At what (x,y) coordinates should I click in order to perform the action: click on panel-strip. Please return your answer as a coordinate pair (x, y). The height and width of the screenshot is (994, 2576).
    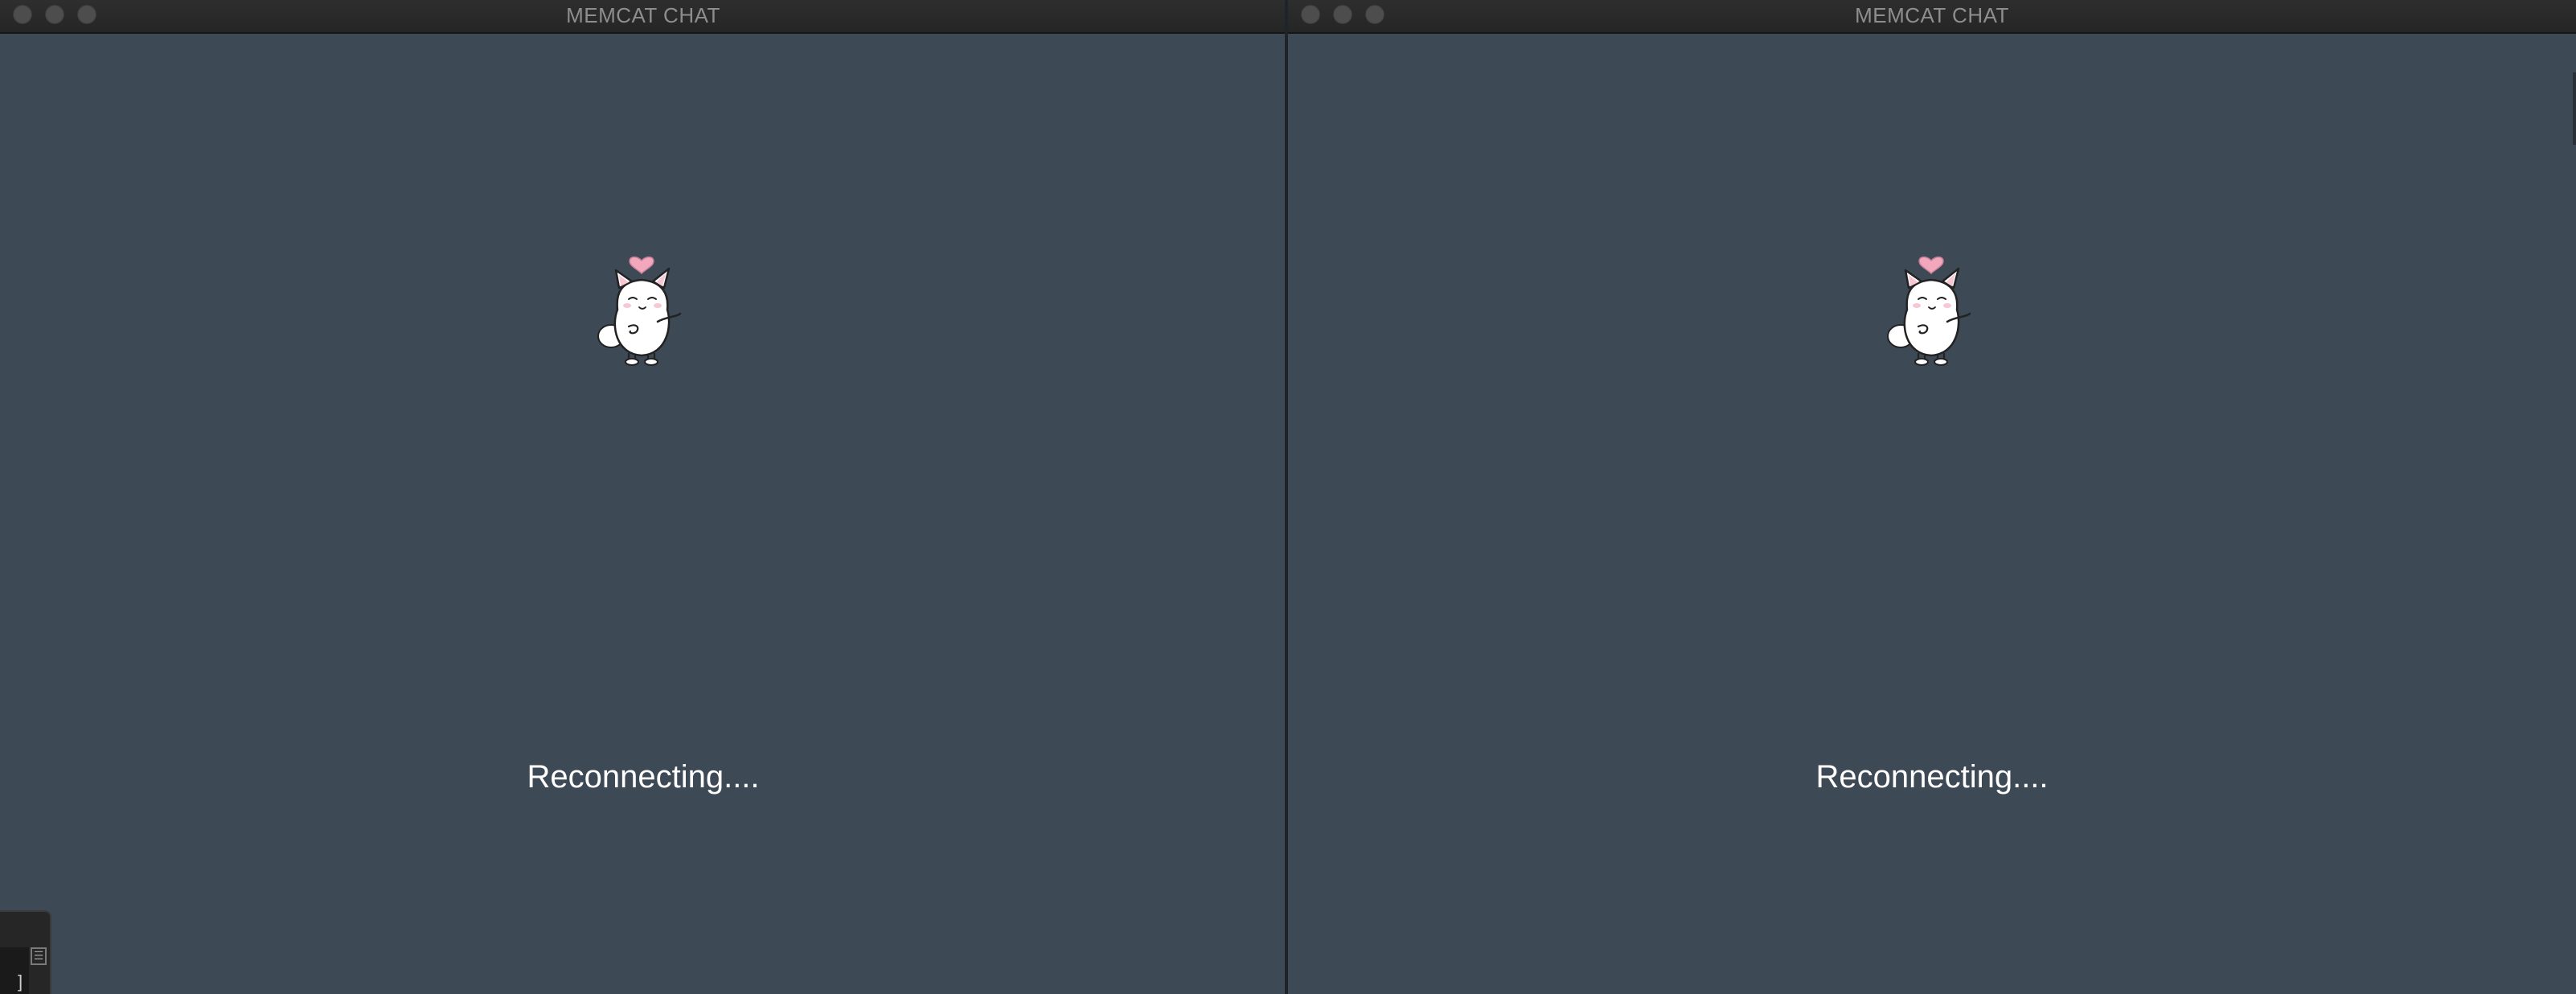
    Looking at the image, I should click on (14, 970).